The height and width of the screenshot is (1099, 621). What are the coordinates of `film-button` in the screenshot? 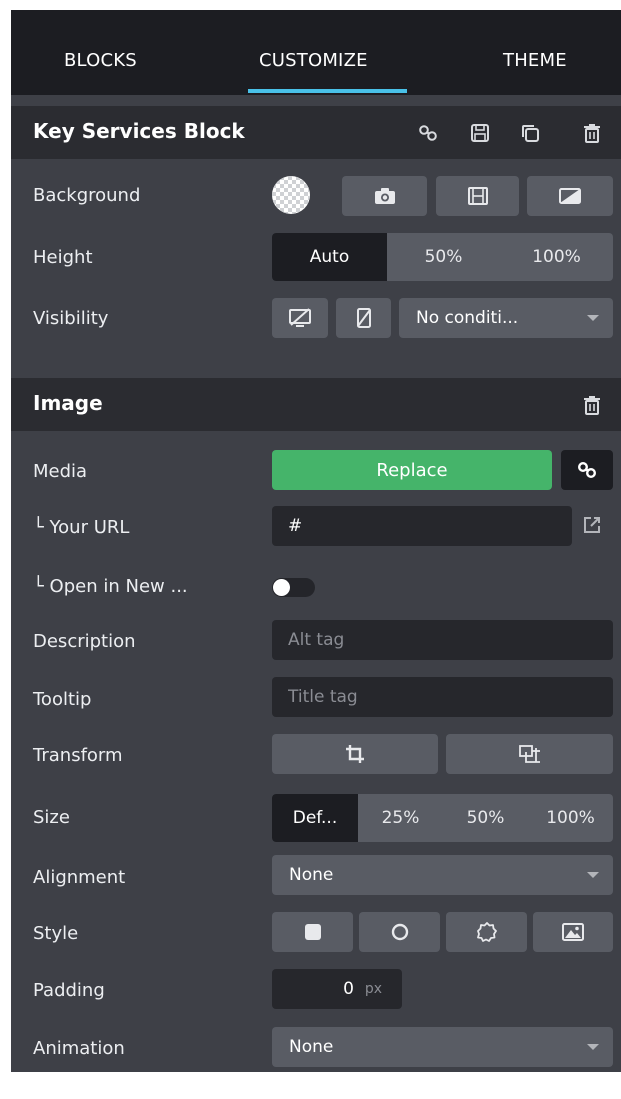 It's located at (477, 196).